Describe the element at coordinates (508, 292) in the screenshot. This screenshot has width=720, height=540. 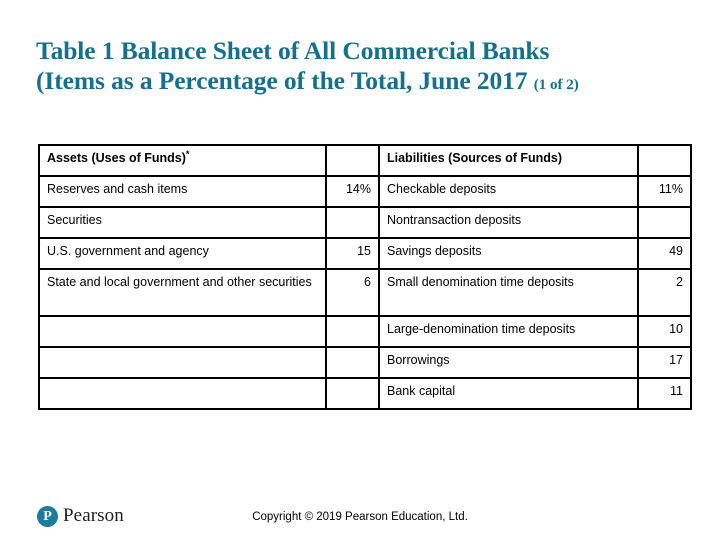
I see `liability-label: Small denomination time deposits` at that location.